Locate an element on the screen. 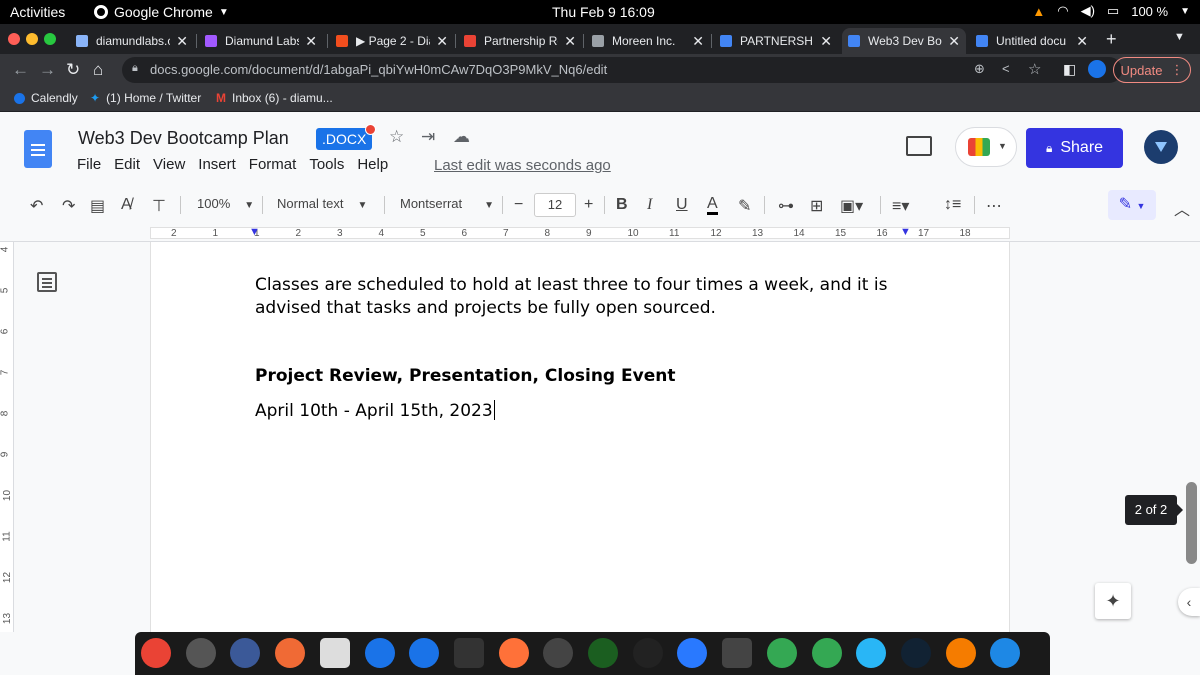 Image resolution: width=1200 pixels, height=675 pixels. minimize-window-button is located at coordinates (32, 39).